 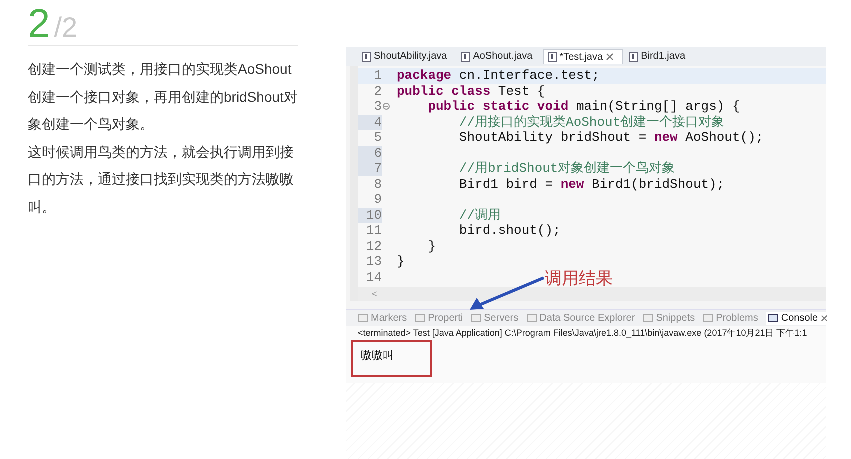 What do you see at coordinates (370, 168) in the screenshot?
I see `line-number: 7` at bounding box center [370, 168].